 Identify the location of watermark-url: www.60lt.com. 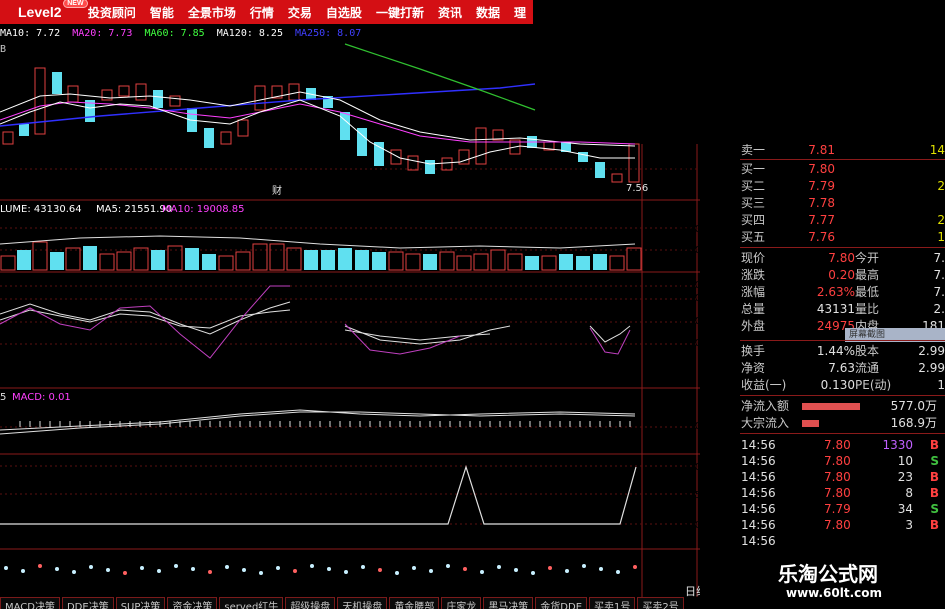
(834, 593).